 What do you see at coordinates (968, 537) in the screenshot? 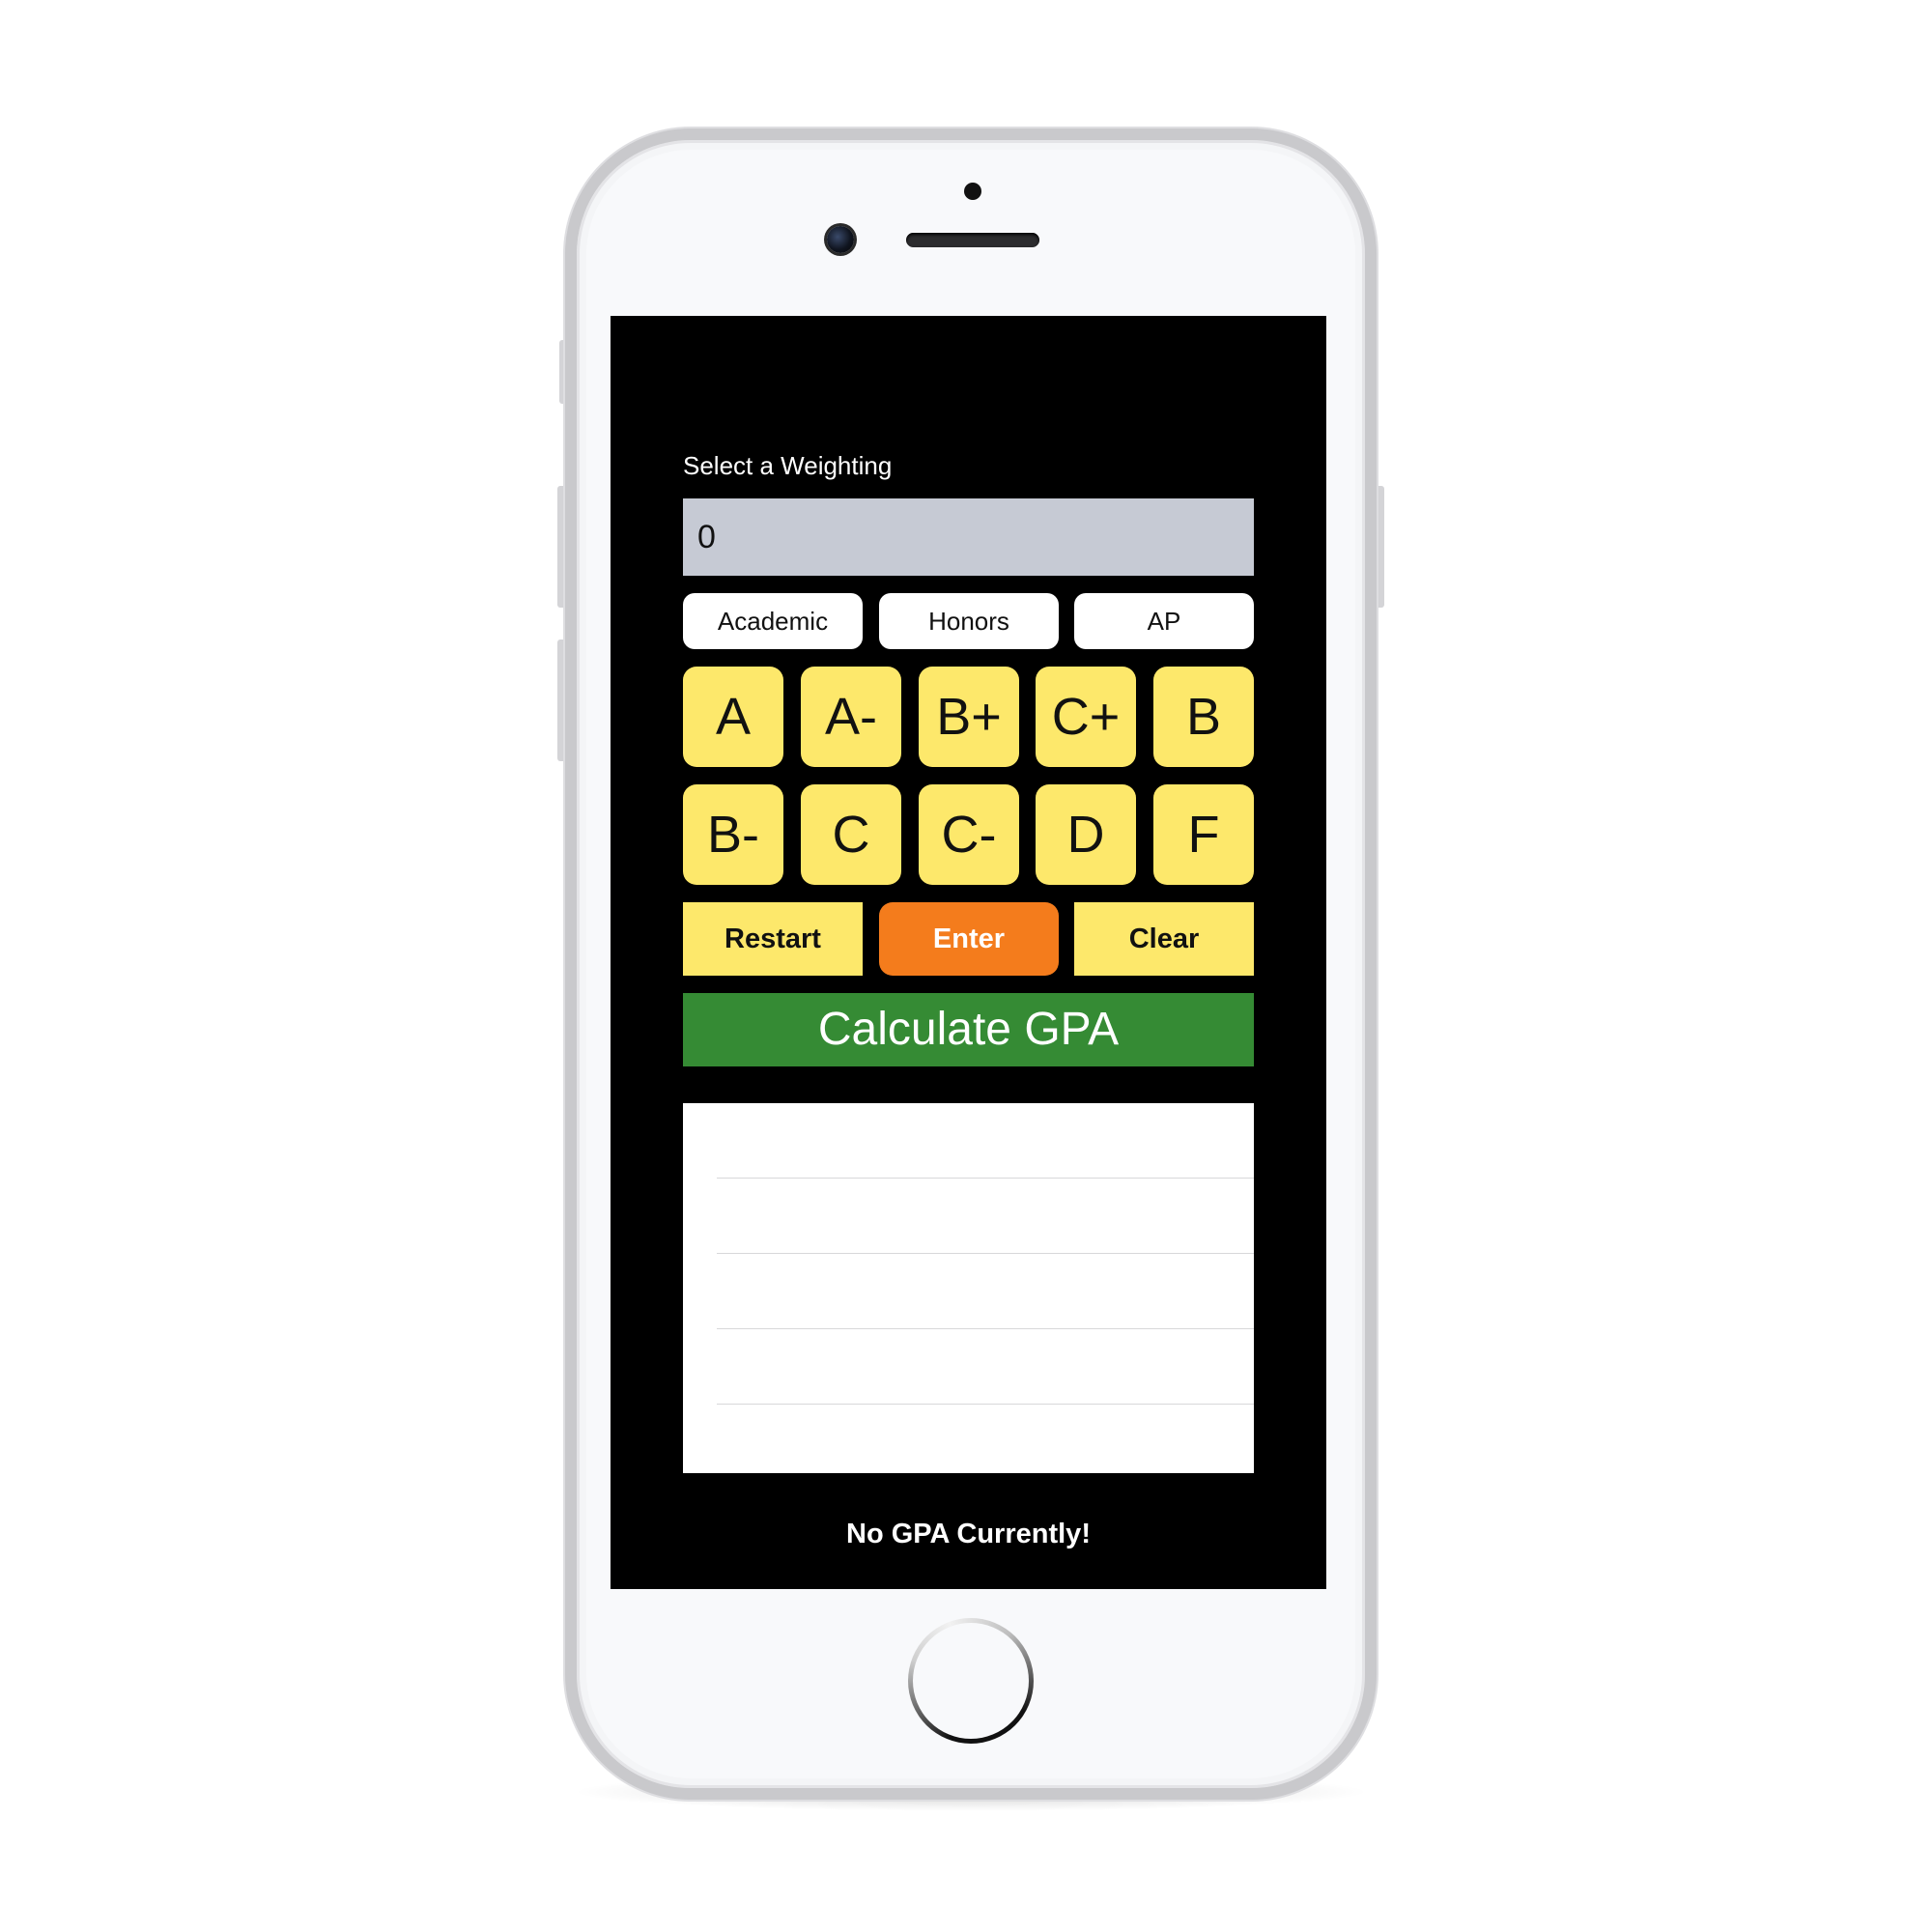
I see `weighting-field: 0` at bounding box center [968, 537].